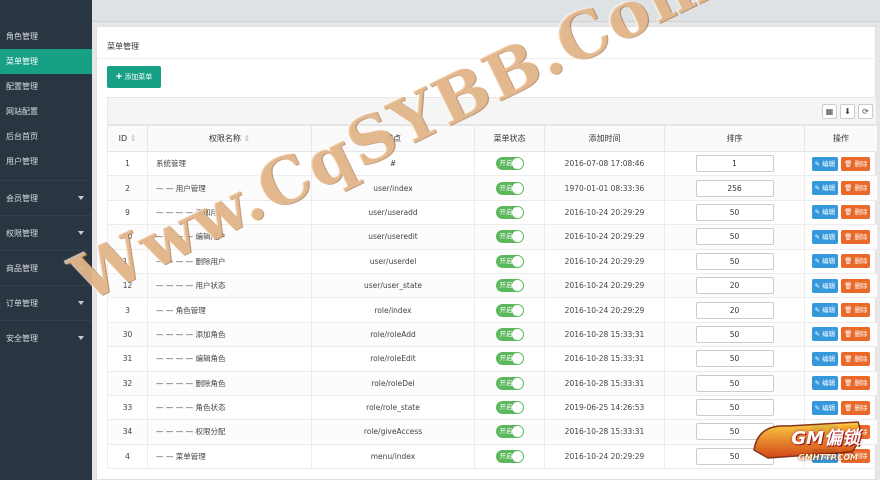 Image resolution: width=880 pixels, height=480 pixels. Describe the element at coordinates (46, 197) in the screenshot. I see `sidebar-group: 会员管理` at that location.